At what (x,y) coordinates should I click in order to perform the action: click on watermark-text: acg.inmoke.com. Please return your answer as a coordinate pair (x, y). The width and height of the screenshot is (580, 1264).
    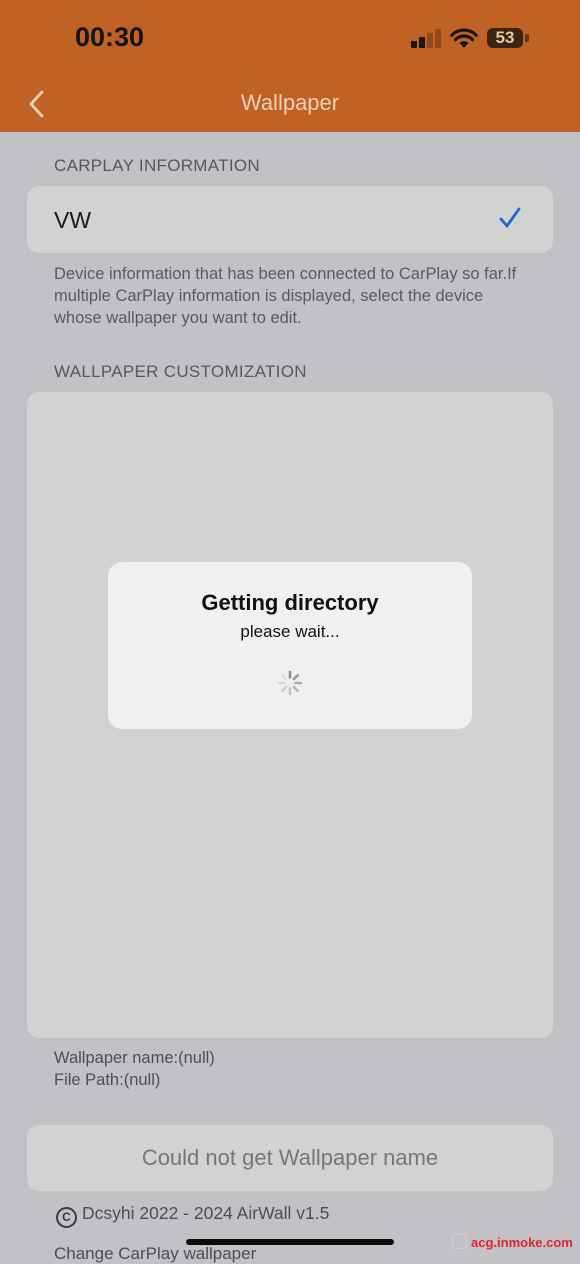
    Looking at the image, I should click on (522, 1242).